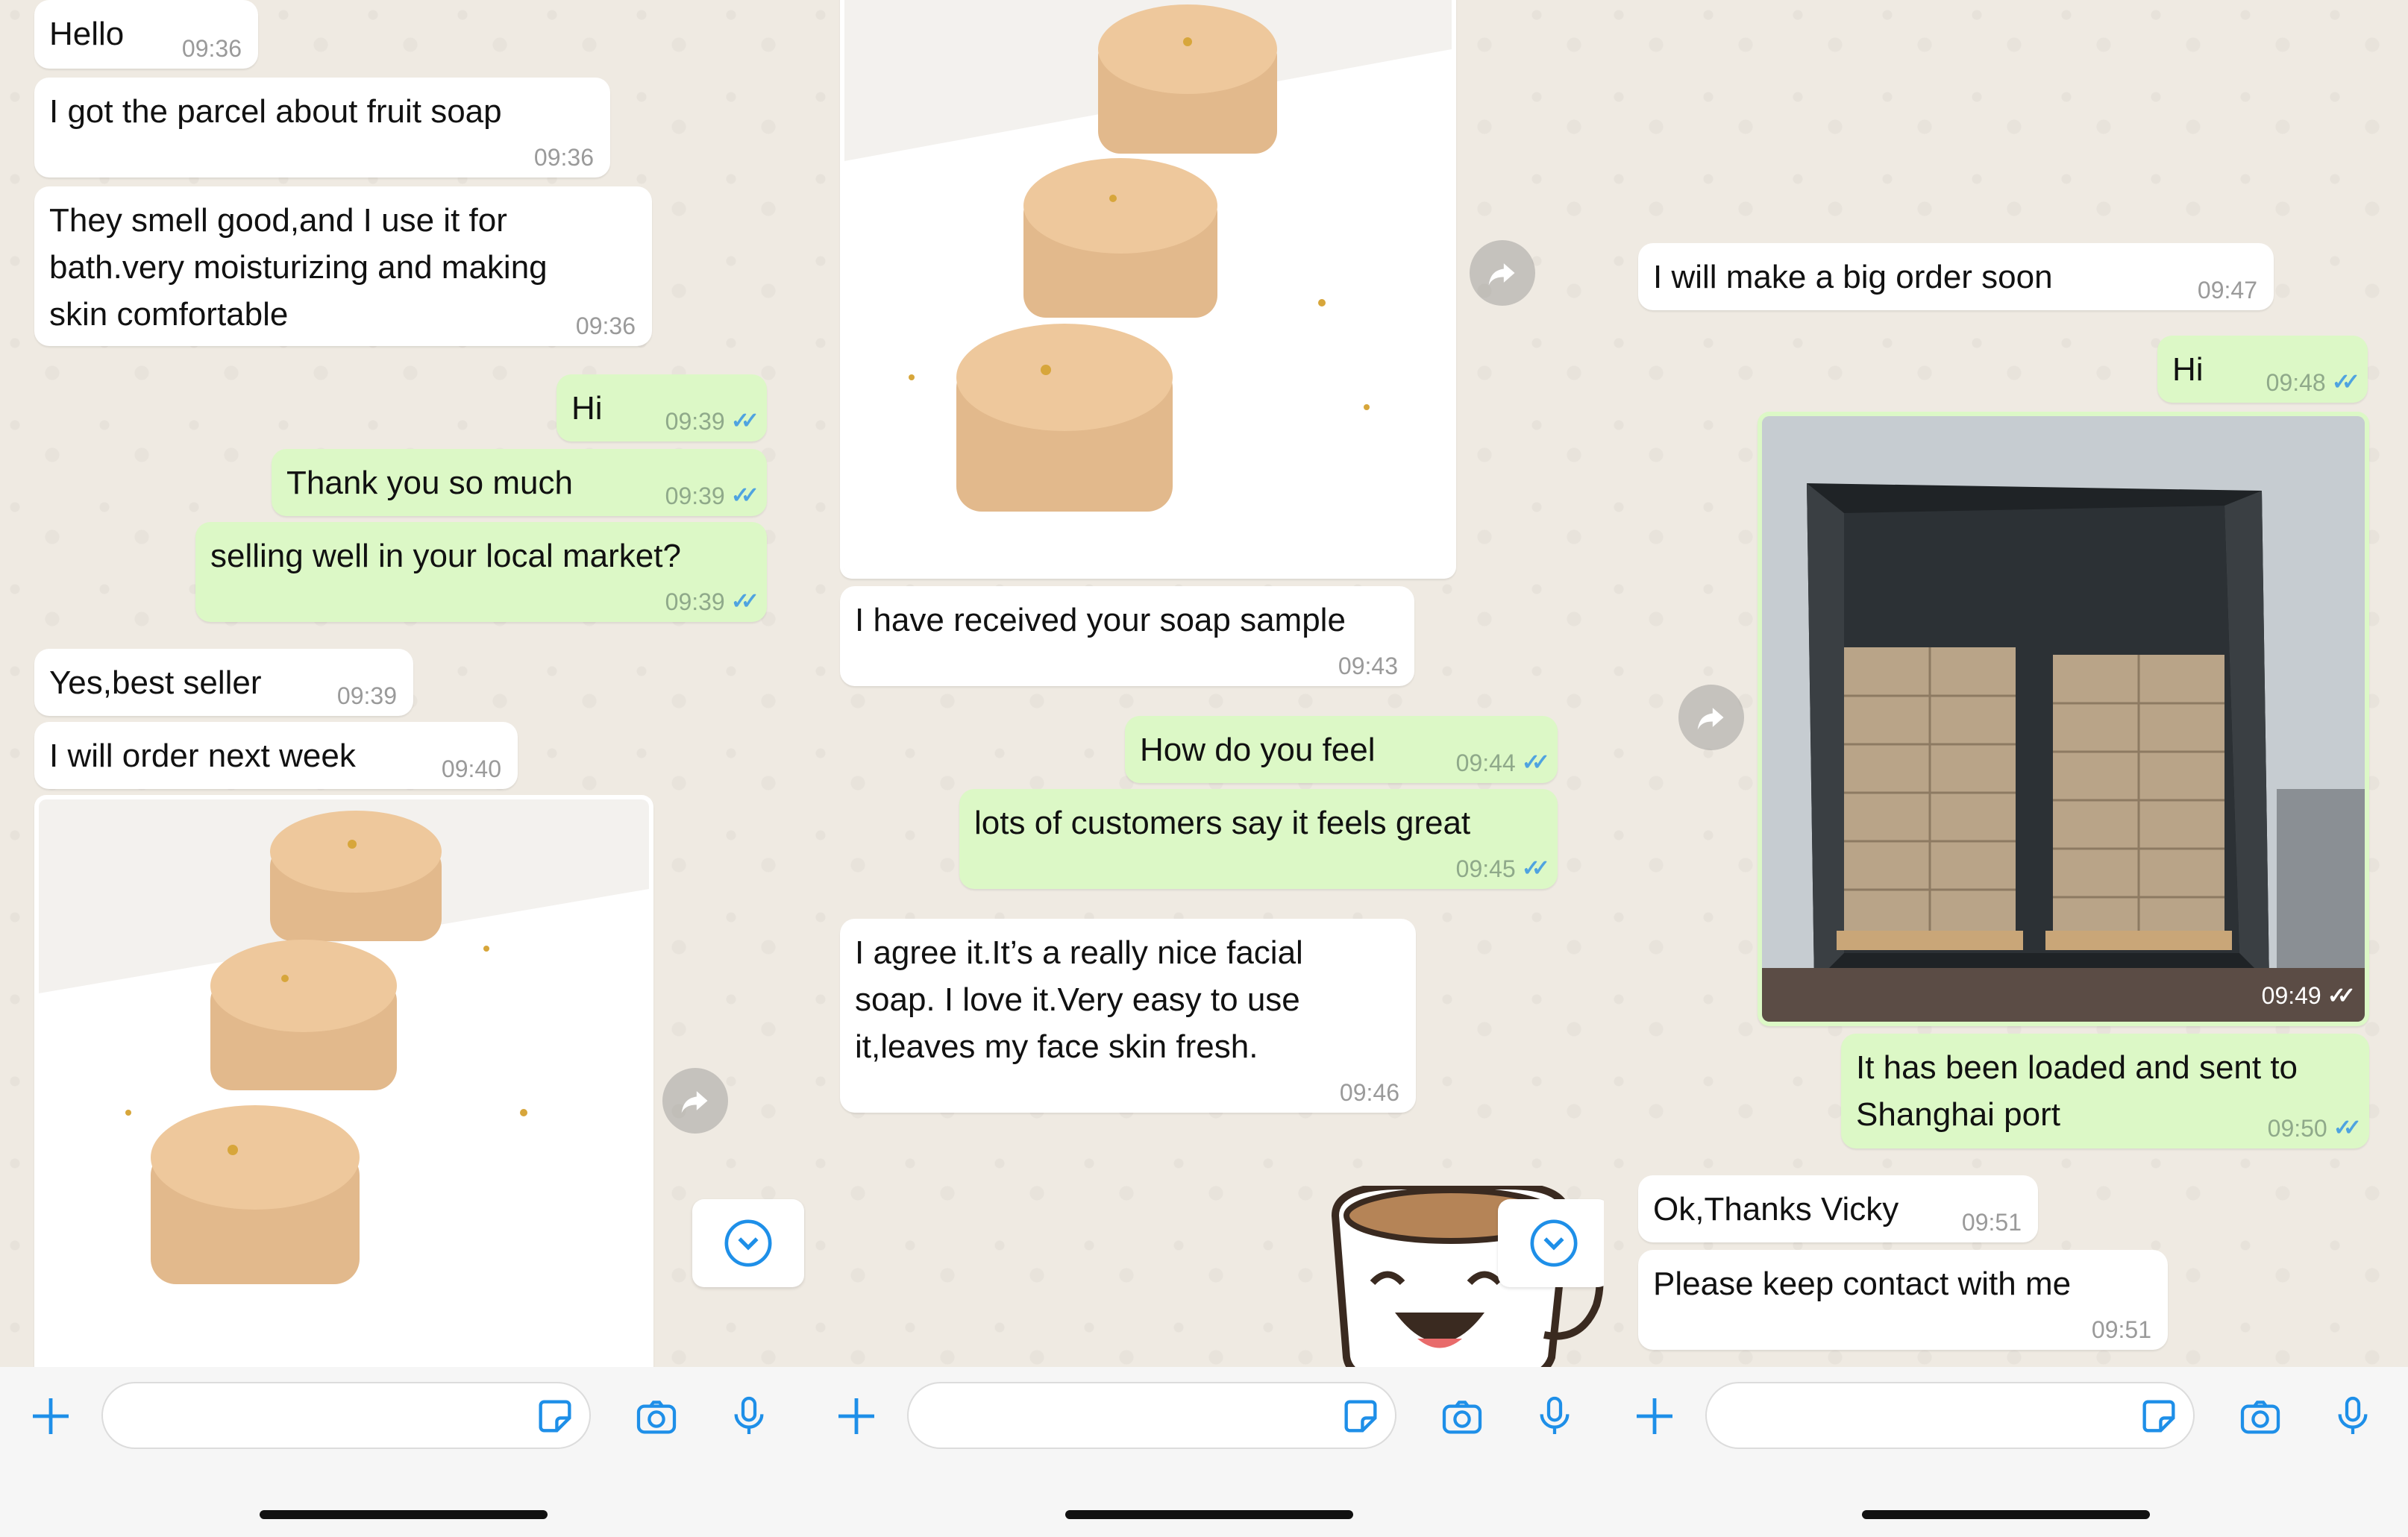 The image size is (2408, 1537). What do you see at coordinates (224, 682) in the screenshot?
I see `message-incoming: Yes,best seller 09:39` at bounding box center [224, 682].